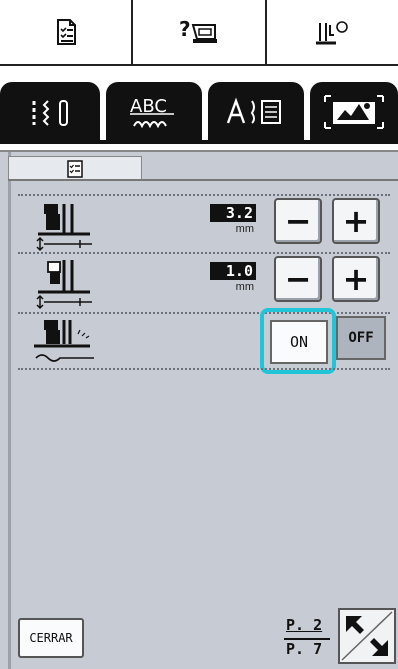  I want to click on page-total: P. 7, so click(304, 649).